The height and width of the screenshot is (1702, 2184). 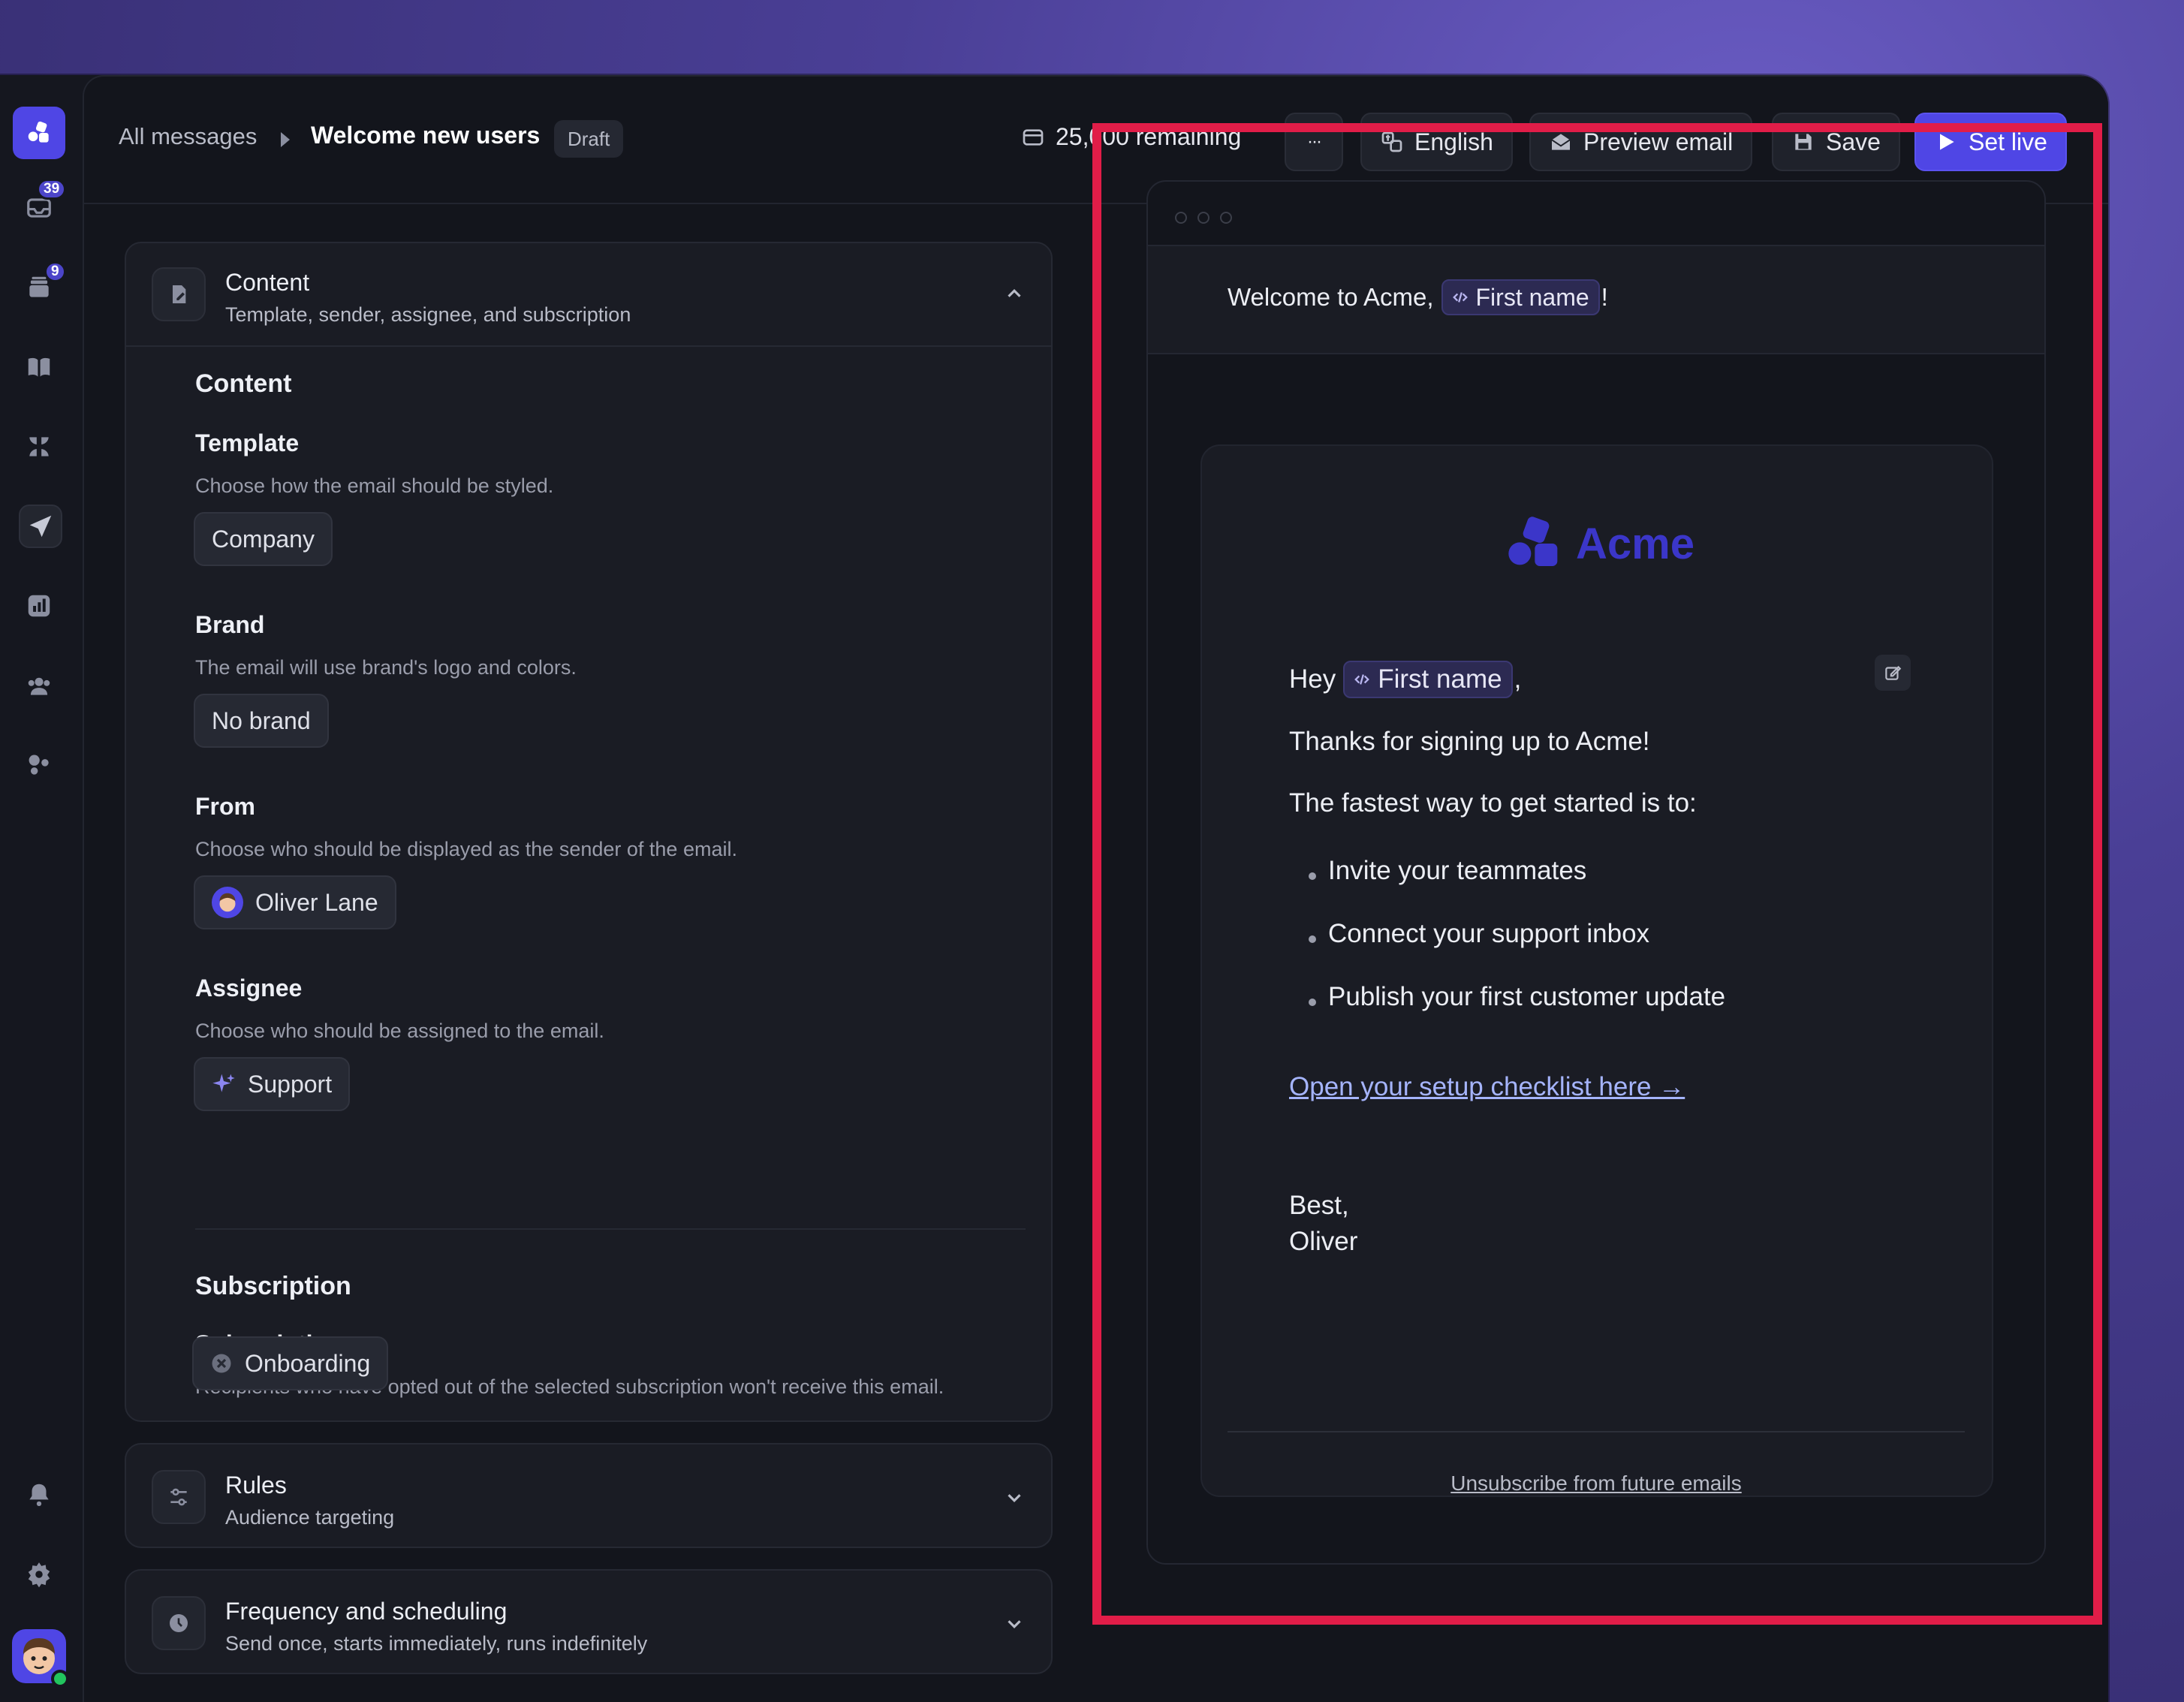 I want to click on brand-logo: Acme, so click(x=1598, y=544).